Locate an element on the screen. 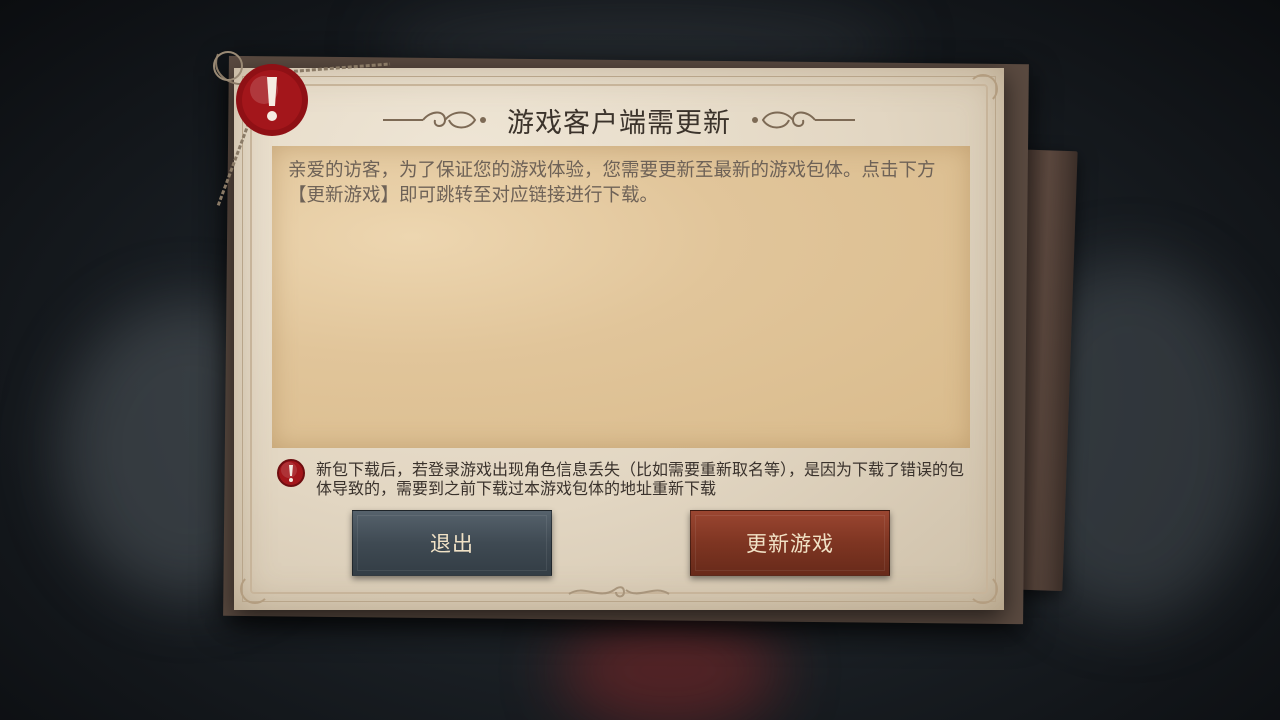 The height and width of the screenshot is (720, 1280). background-blur-bottom is located at coordinates (670, 665).